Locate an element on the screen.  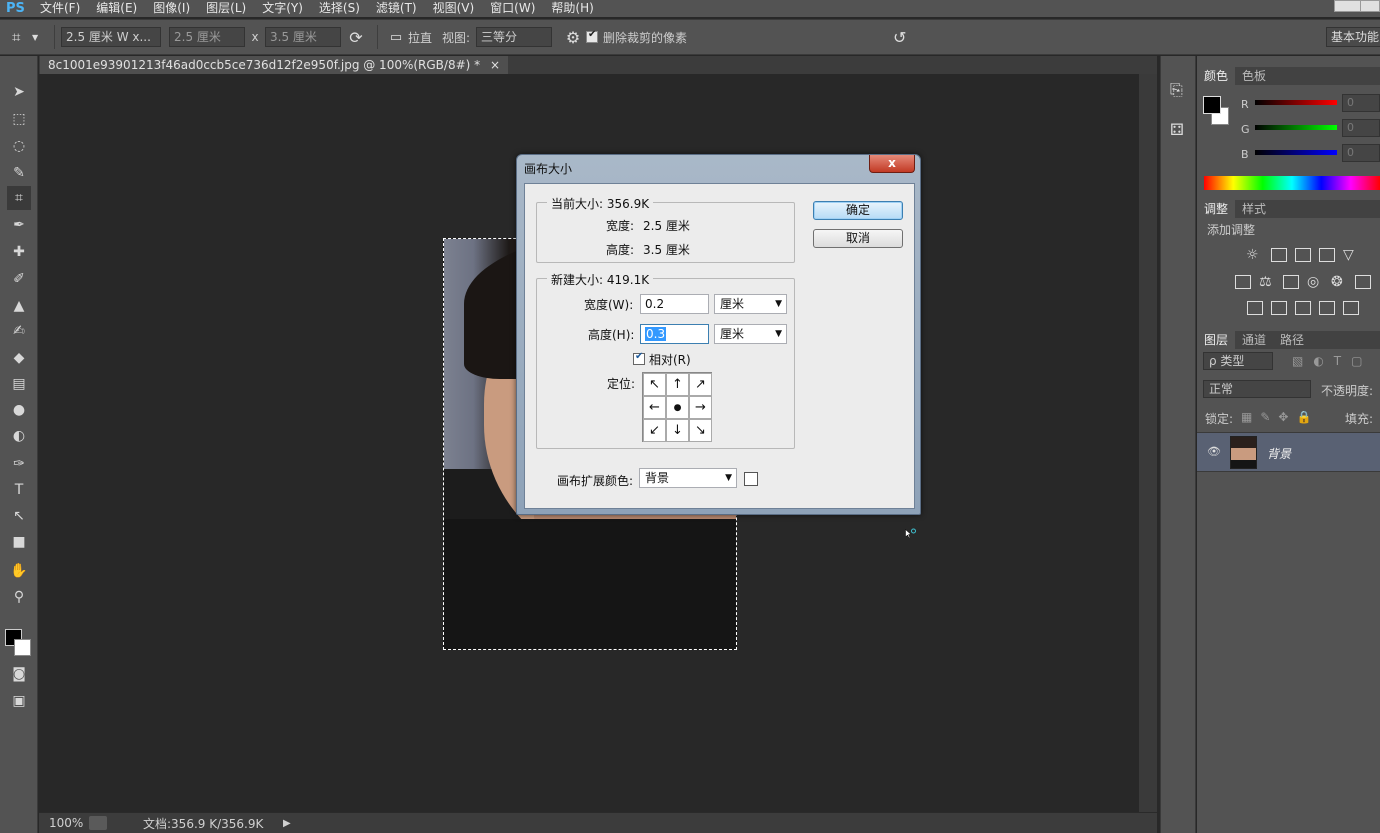
ext-color-select: 背景 ▼ is located at coordinates (688, 478).